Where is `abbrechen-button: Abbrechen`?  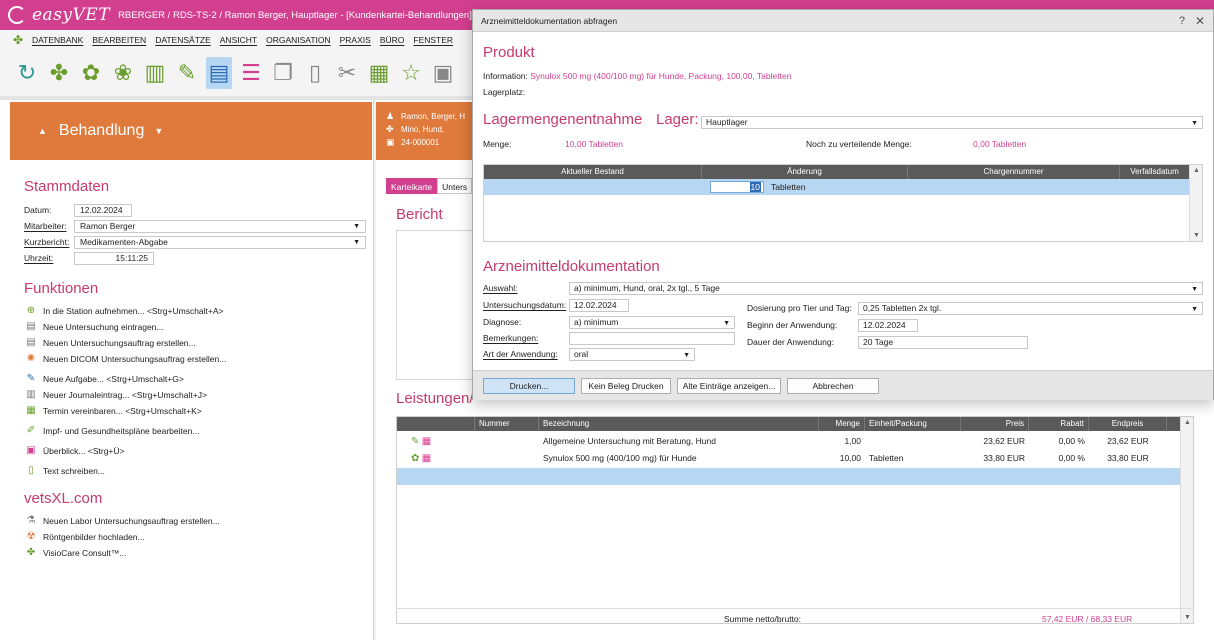
abbrechen-button: Abbrechen is located at coordinates (833, 386).